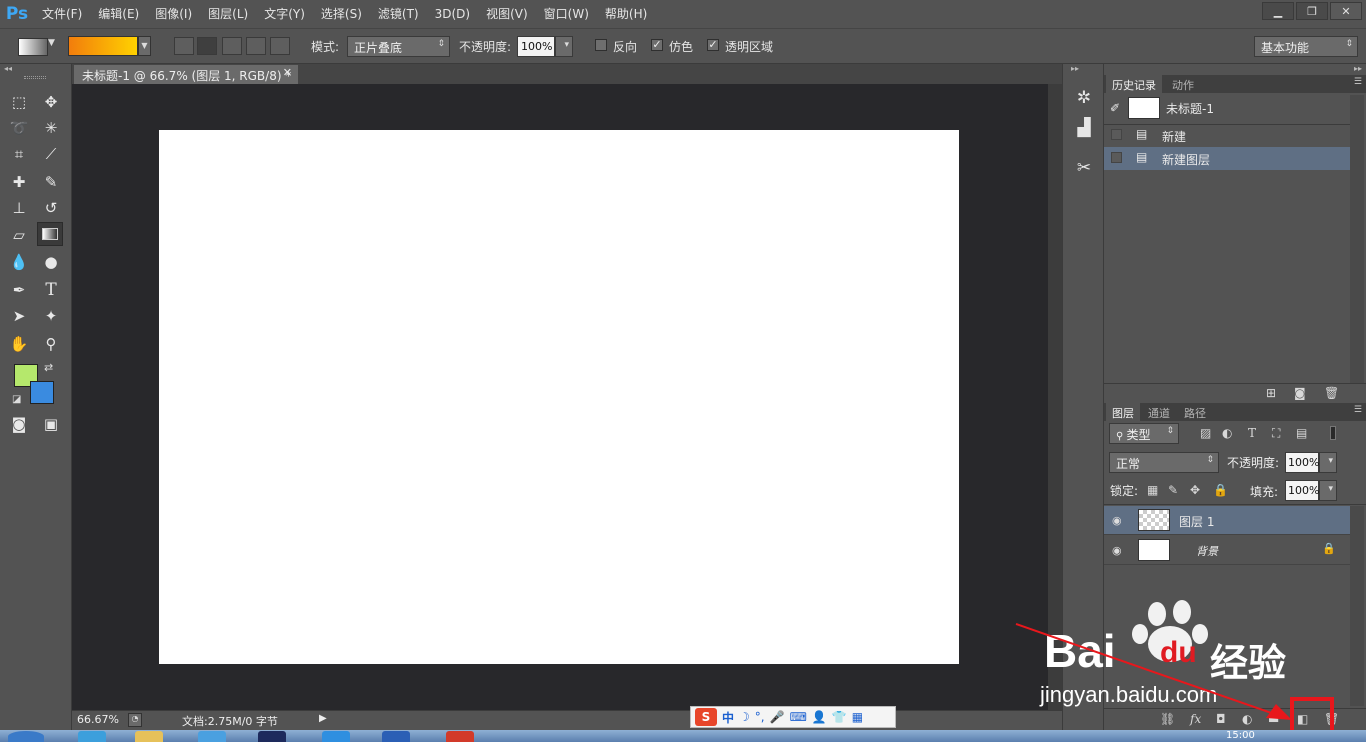 This screenshot has width=1366, height=742. What do you see at coordinates (19, 154) in the screenshot?
I see `crop-tool-icon: ⌗` at bounding box center [19, 154].